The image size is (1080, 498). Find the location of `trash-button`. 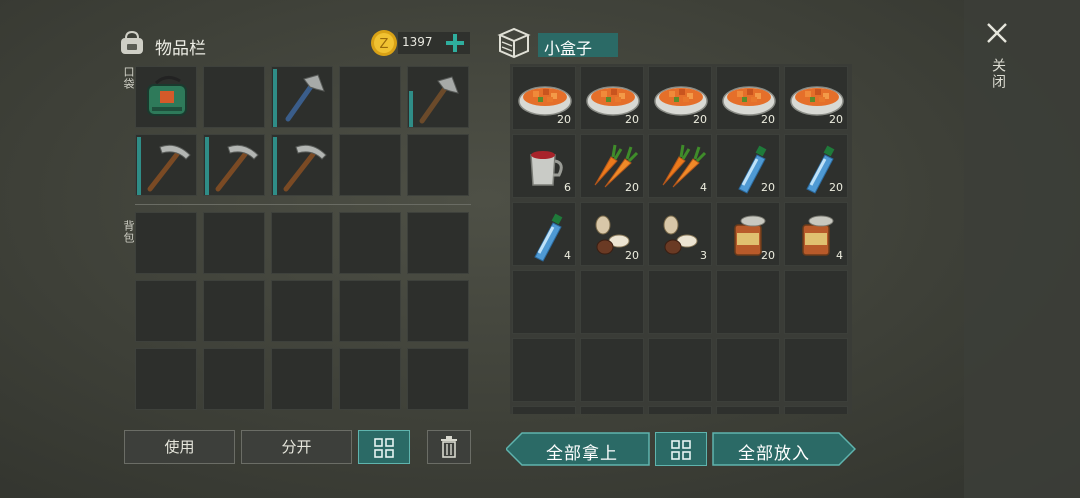

trash-button is located at coordinates (449, 447).